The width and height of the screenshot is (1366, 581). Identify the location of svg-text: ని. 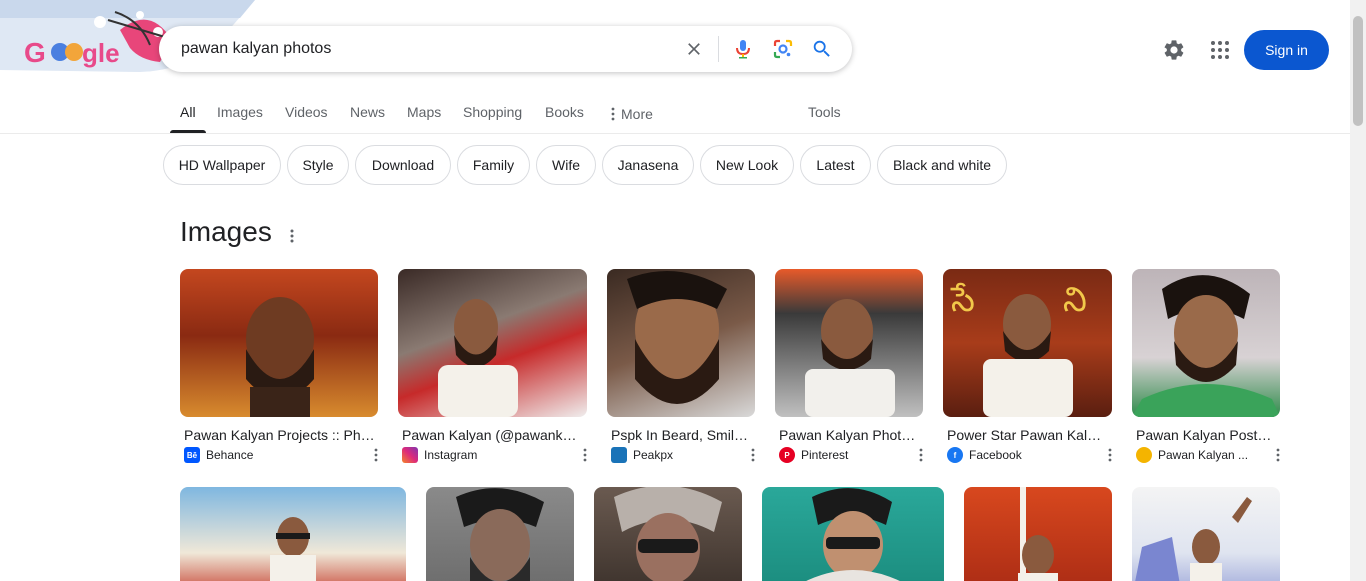
(1075, 300).